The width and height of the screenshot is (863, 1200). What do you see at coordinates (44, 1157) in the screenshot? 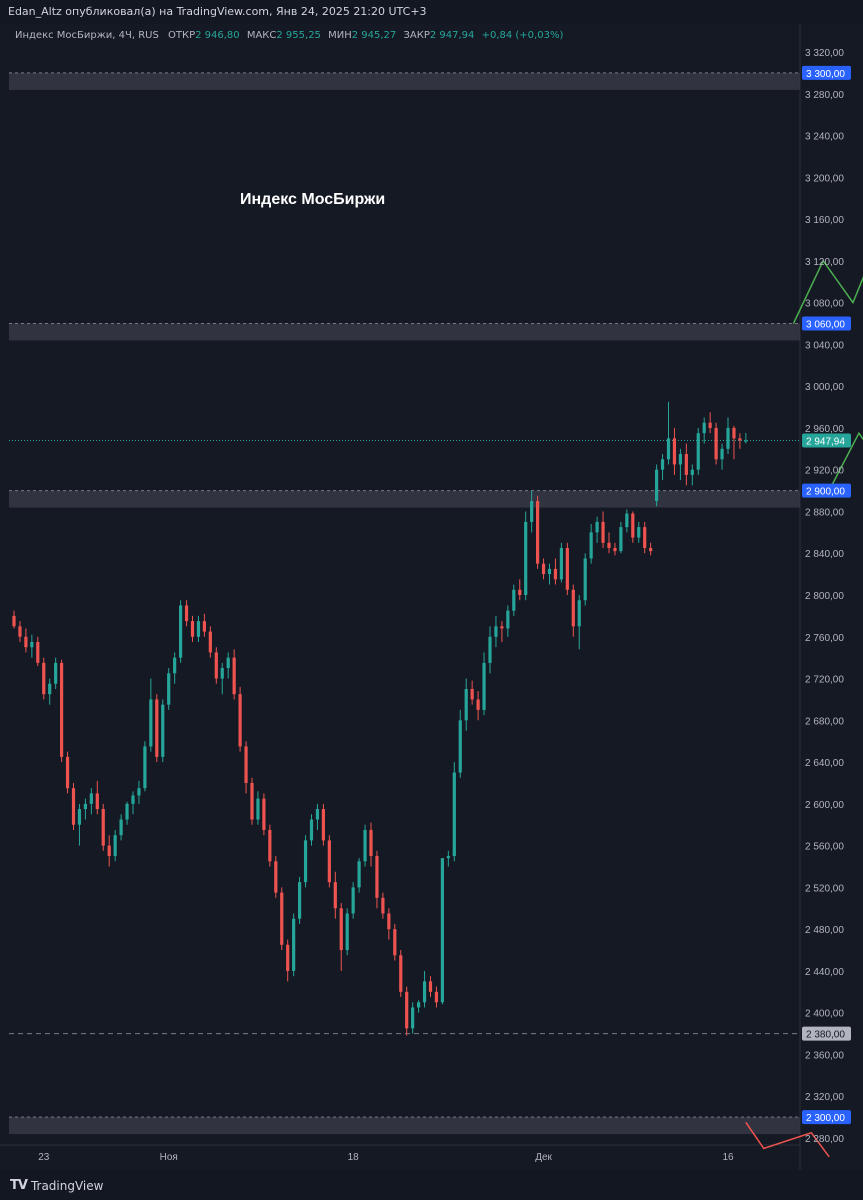
I see `x-tick-label: 23` at bounding box center [44, 1157].